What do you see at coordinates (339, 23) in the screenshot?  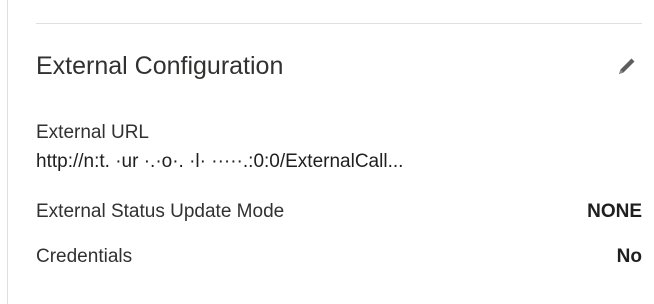 I see `section-divider` at bounding box center [339, 23].